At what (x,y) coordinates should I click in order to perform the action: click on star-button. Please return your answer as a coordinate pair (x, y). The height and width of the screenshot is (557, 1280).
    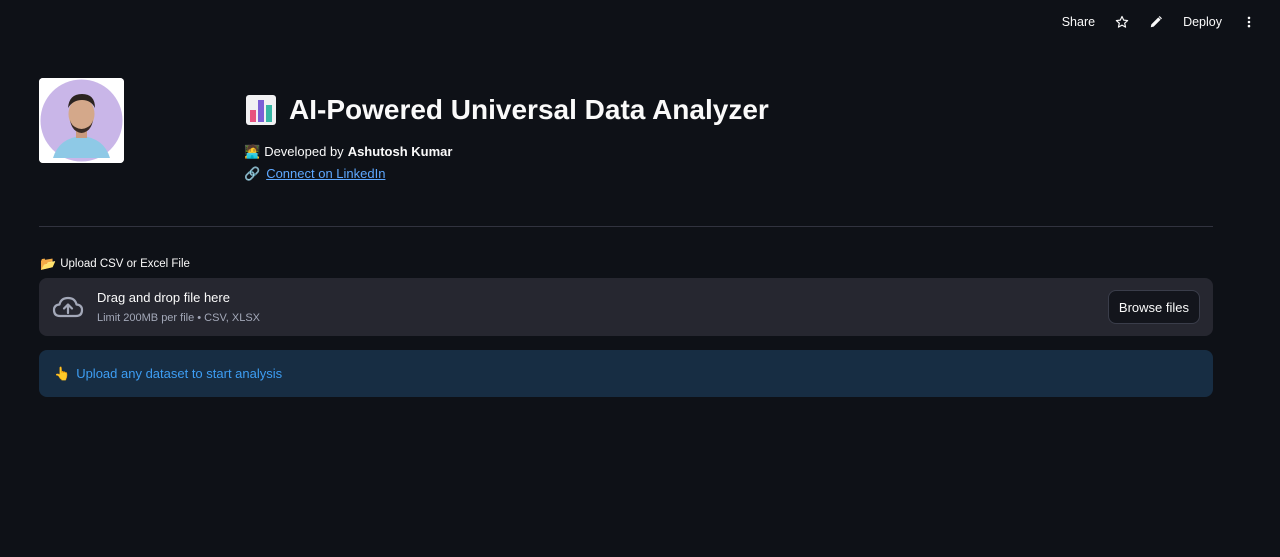
    Looking at the image, I should click on (1122, 22).